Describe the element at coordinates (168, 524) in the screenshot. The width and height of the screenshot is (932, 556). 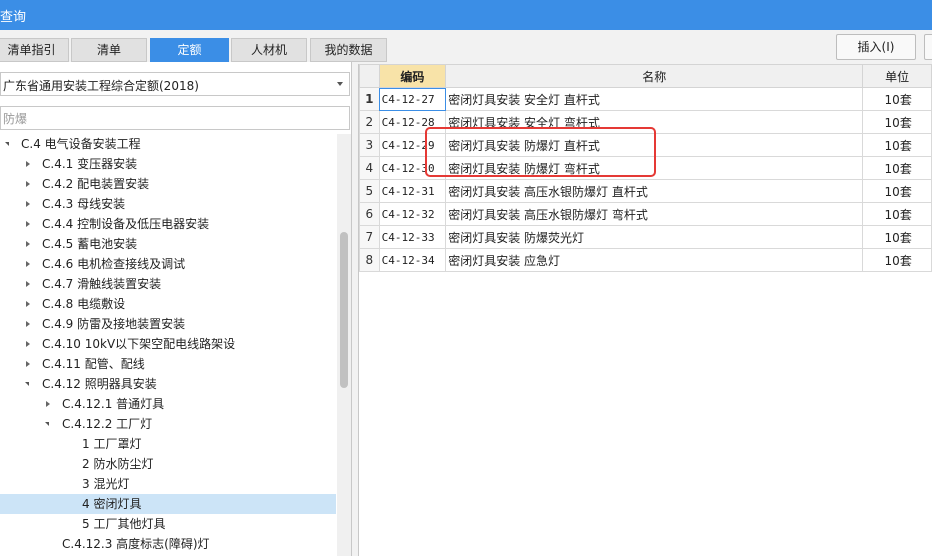
I see `tree-node: 5 工厂其他灯具` at that location.